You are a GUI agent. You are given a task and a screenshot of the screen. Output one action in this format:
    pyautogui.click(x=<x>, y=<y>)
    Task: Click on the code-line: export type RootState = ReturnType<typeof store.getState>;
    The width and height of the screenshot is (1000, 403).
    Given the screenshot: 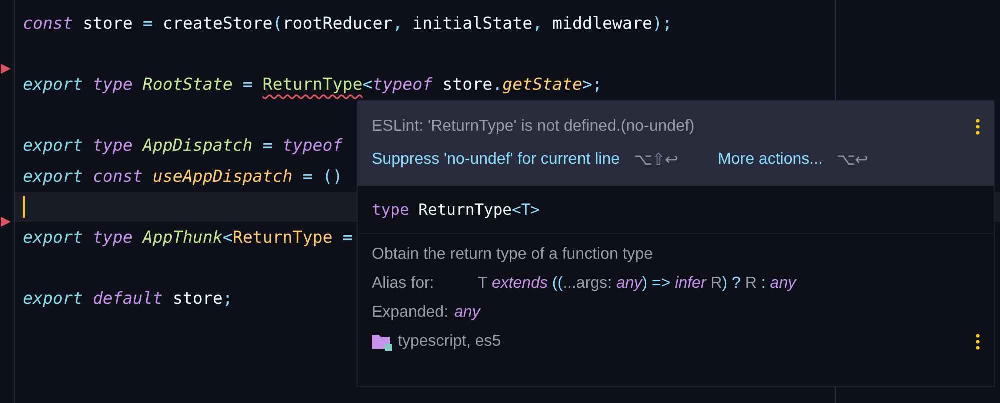 What is the action you would take?
    pyautogui.click(x=313, y=84)
    